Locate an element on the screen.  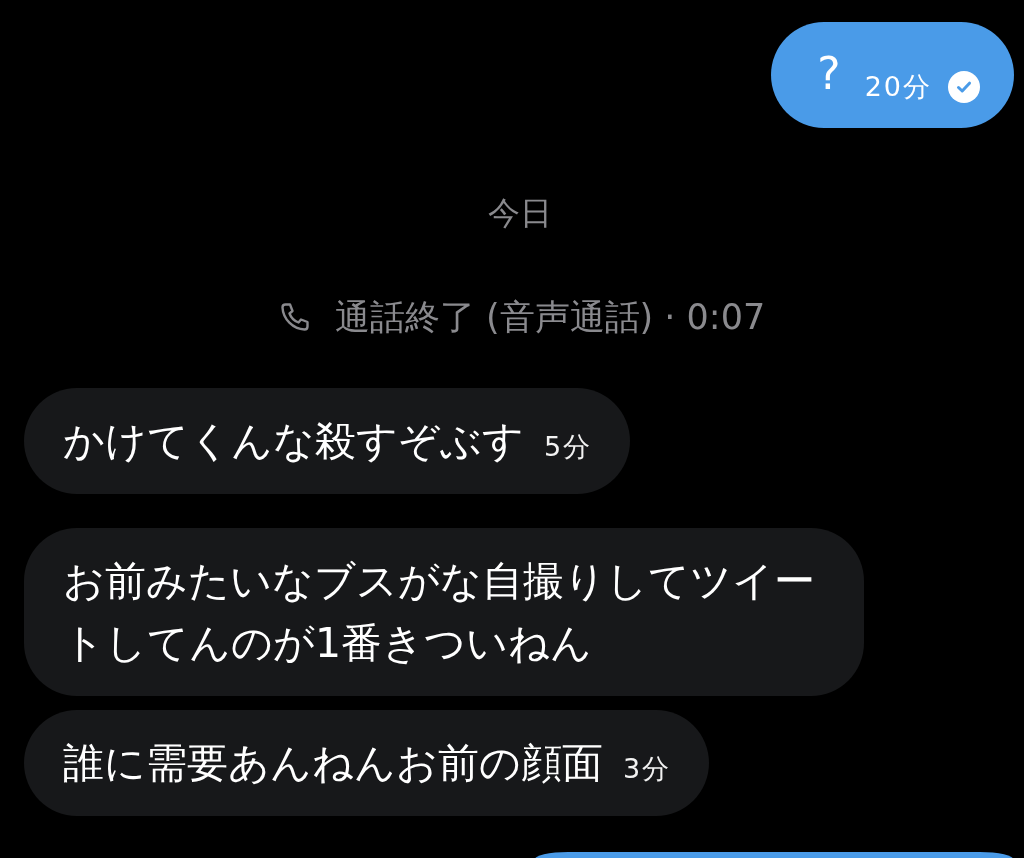
message-text: かけてくんな殺すぞぶす is located at coordinates (293, 441).